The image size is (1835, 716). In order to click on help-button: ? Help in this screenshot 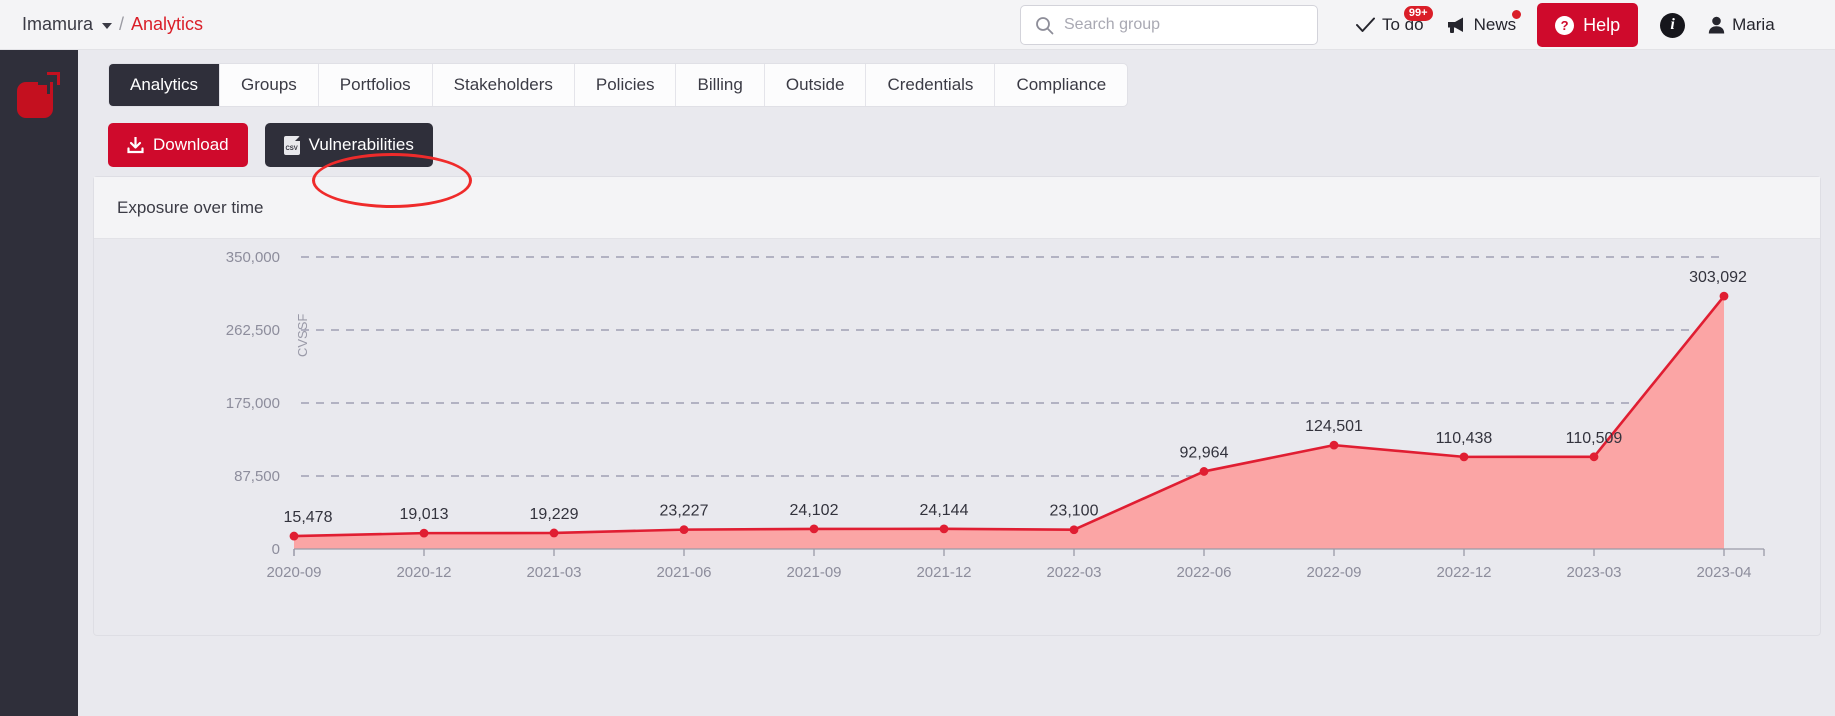, I will do `click(1588, 25)`.